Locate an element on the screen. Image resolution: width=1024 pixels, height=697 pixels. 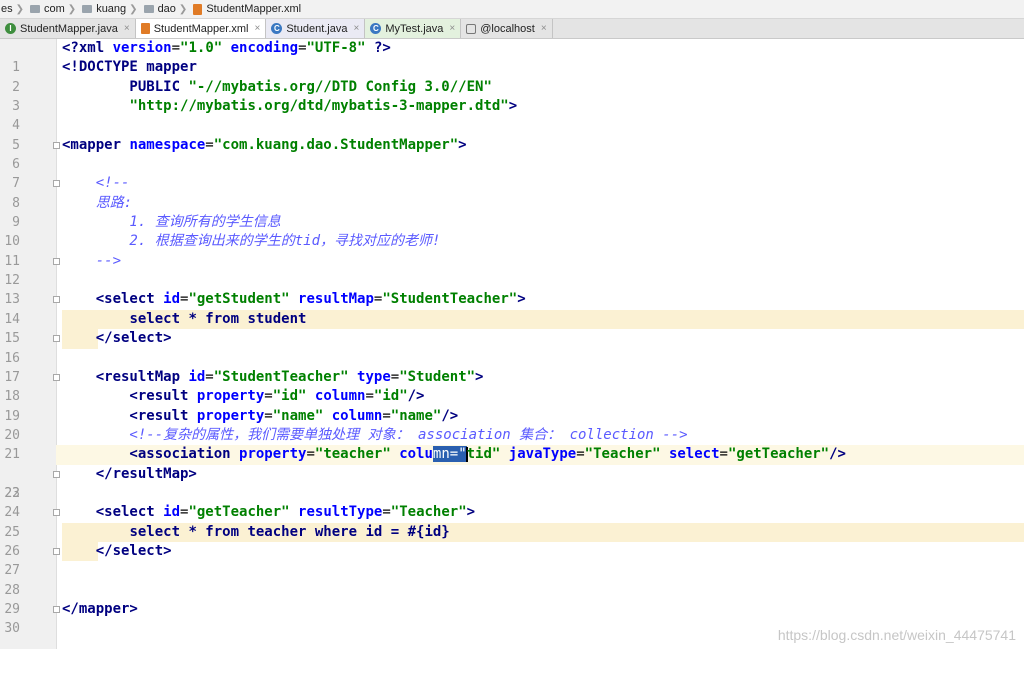
code-line: 7 is located at coordinates (512, 173).